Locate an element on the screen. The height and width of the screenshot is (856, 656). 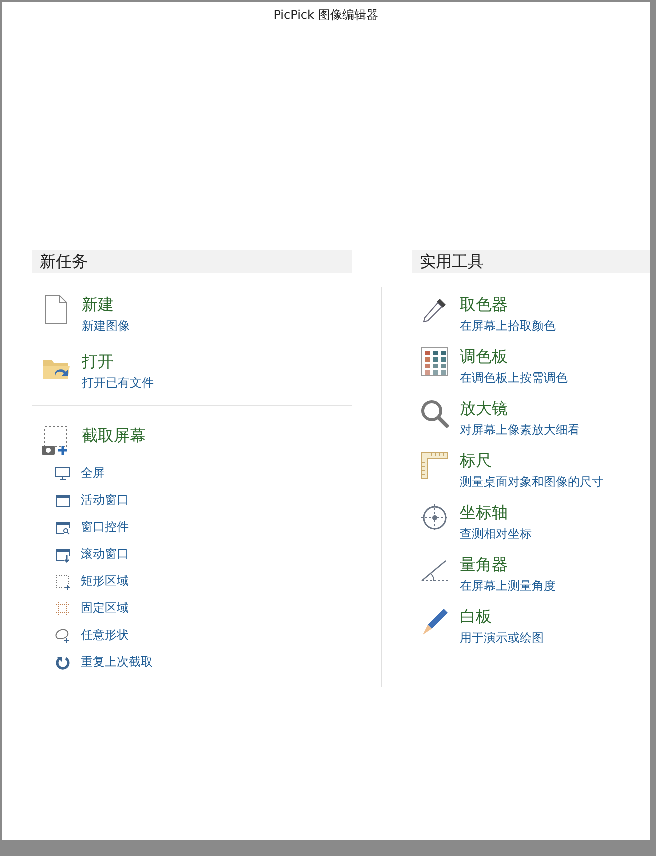
entry-description: 在屏幕上测量角度 is located at coordinates (508, 586).